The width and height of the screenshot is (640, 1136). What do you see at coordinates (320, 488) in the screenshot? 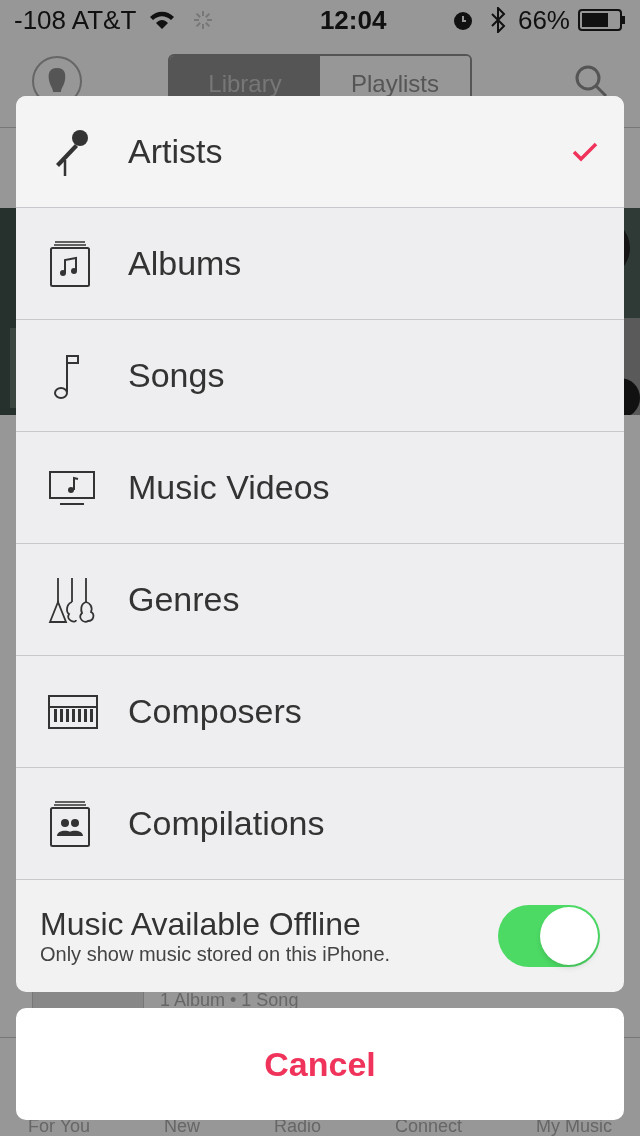
I see `menu-item: Music Videos` at bounding box center [320, 488].